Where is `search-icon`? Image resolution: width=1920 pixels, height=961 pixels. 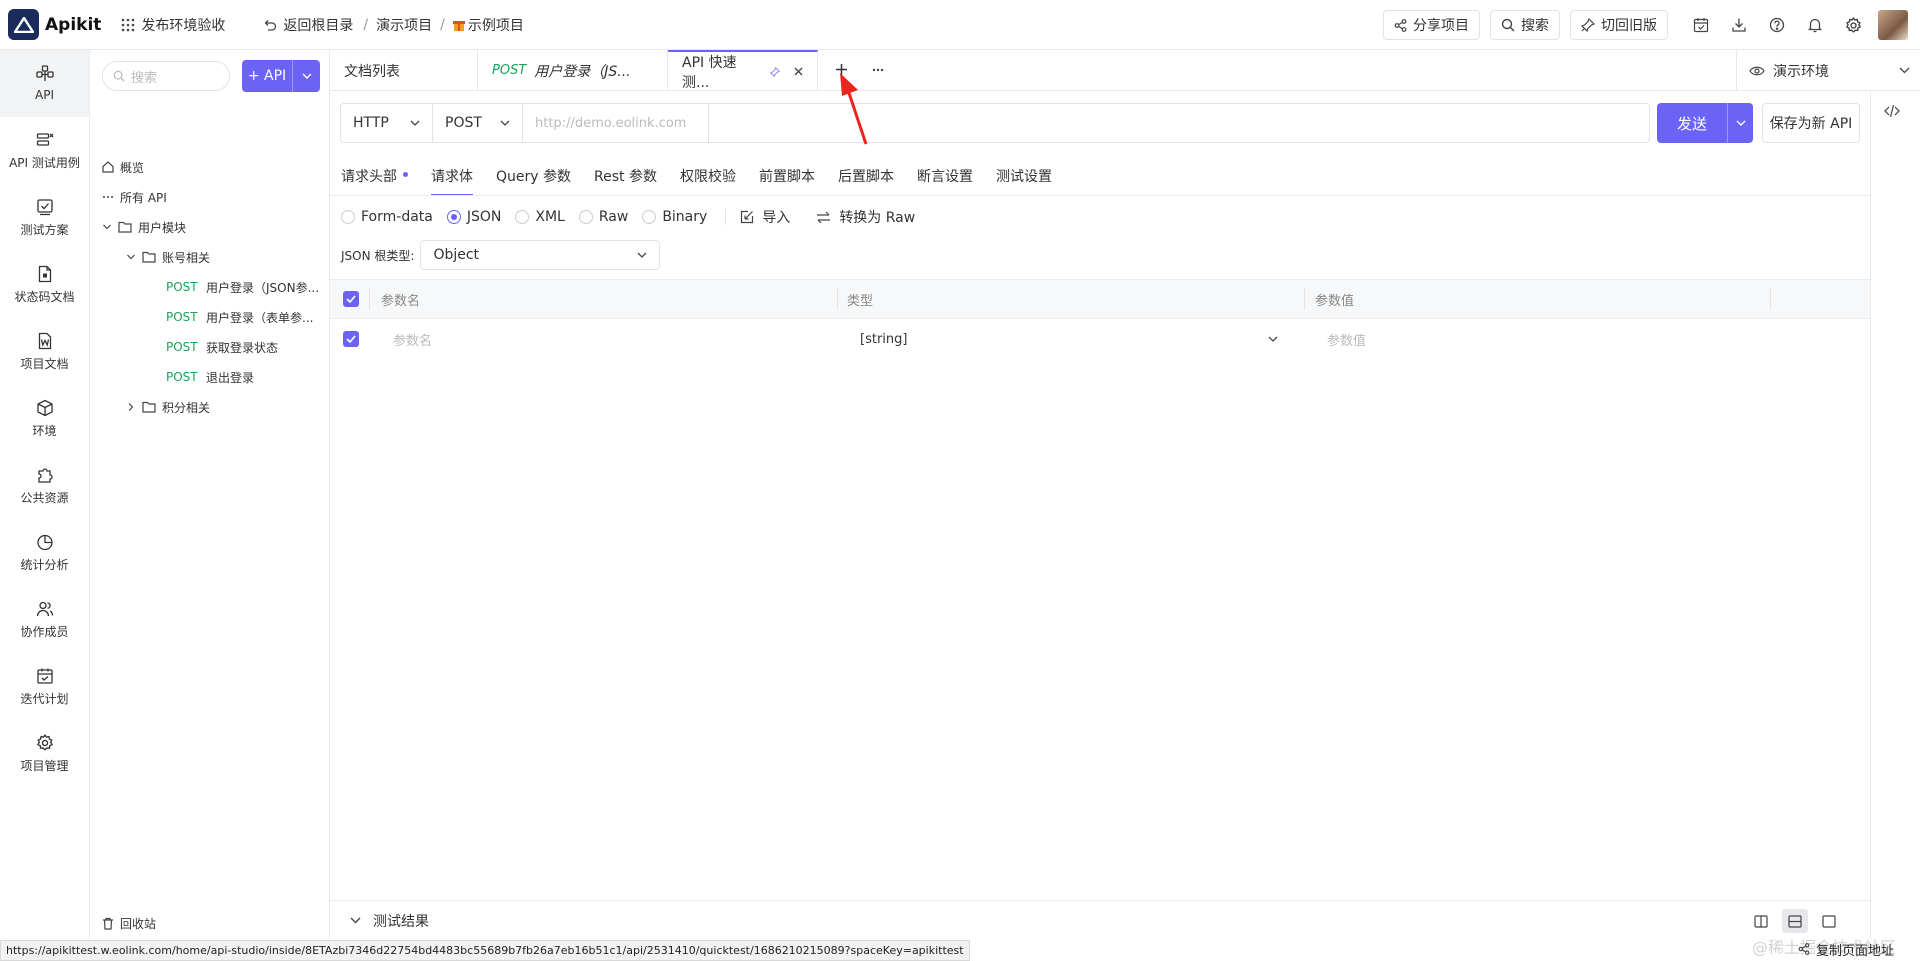
search-icon is located at coordinates (119, 76).